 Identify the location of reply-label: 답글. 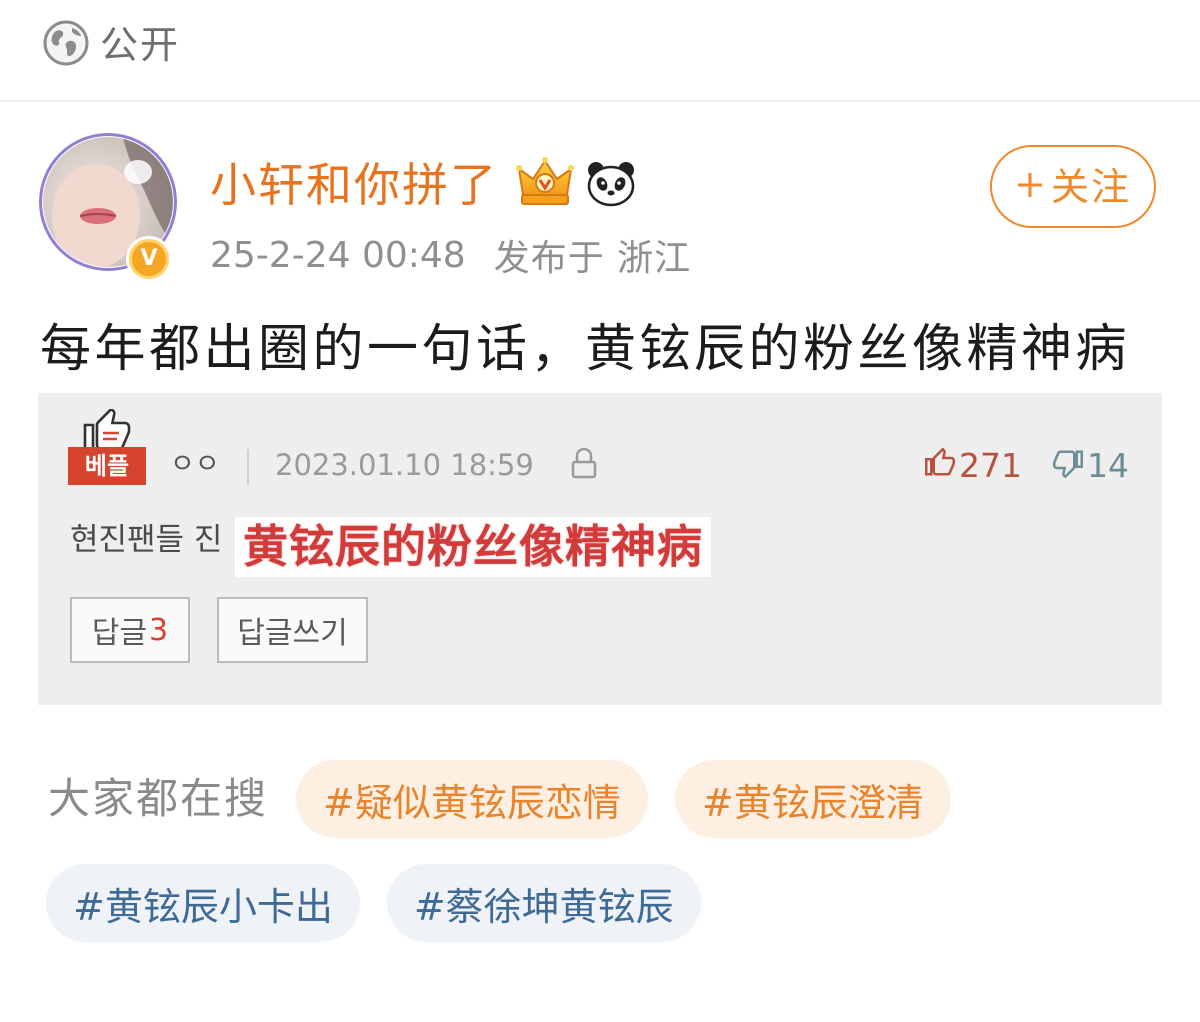
(119, 633).